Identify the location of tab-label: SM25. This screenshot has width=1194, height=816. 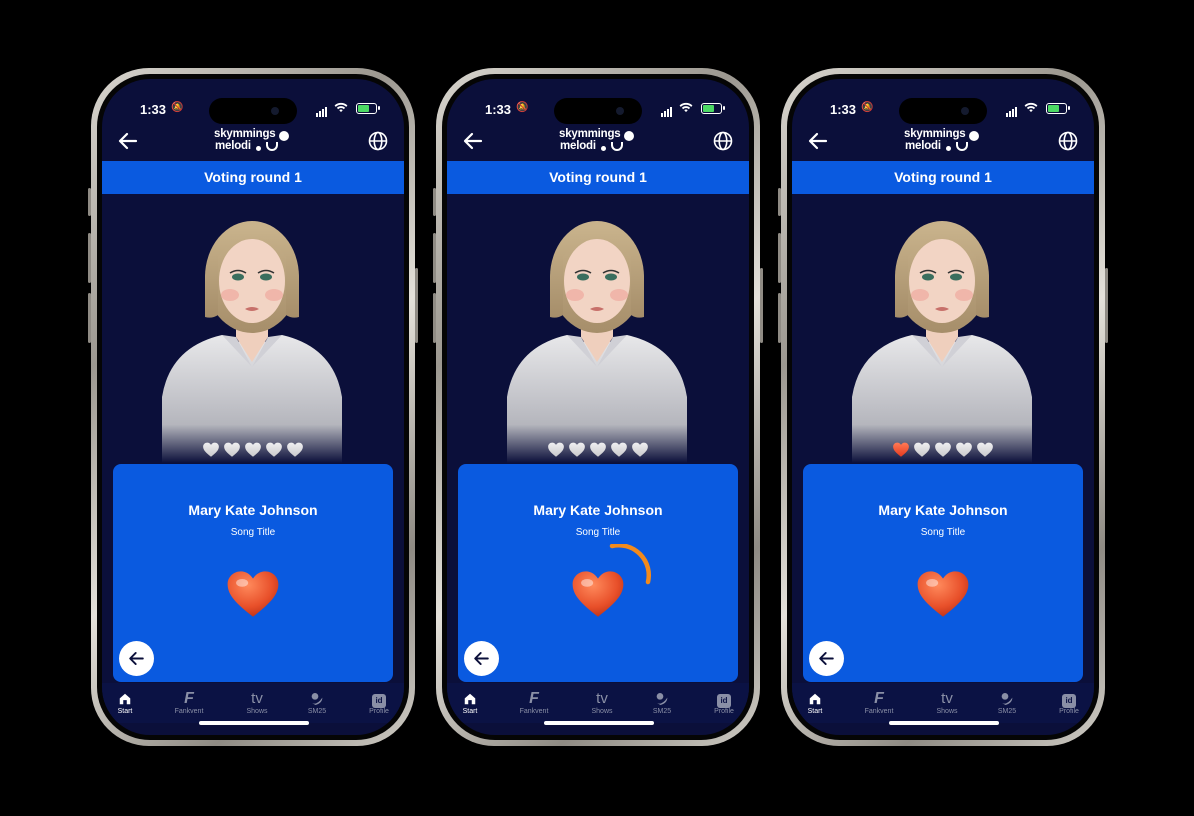
(317, 711).